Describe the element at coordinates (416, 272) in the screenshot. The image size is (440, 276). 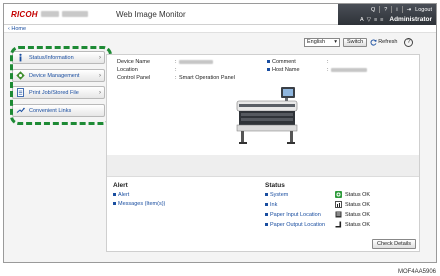
I see `figure-caption: MOF4AA5906` at that location.